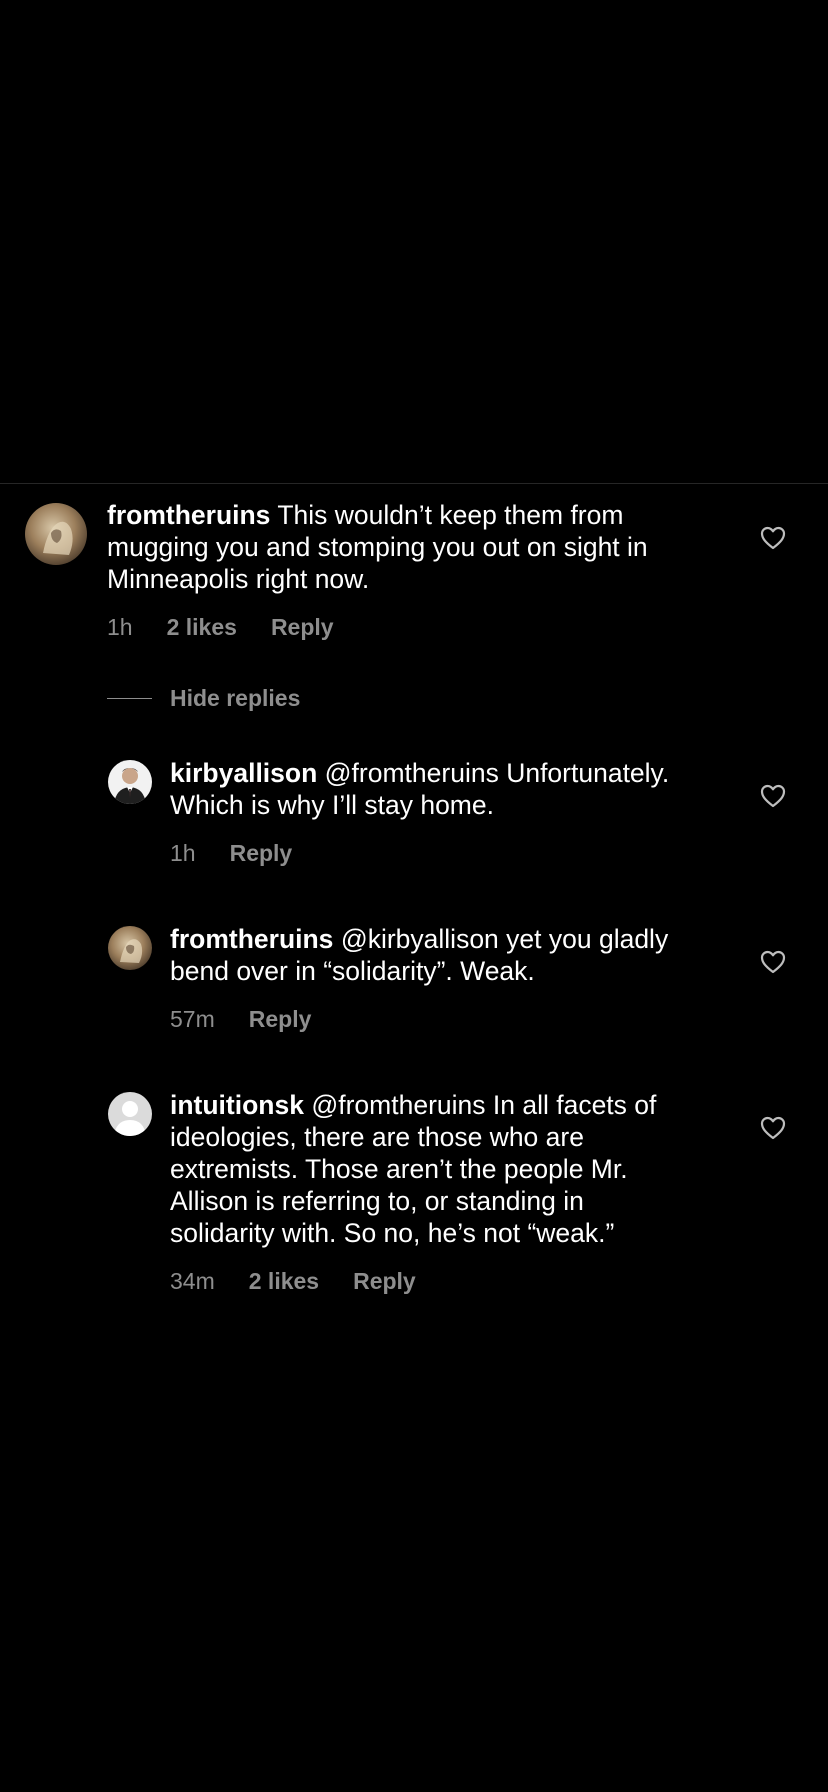  Describe the element at coordinates (120, 627) in the screenshot. I see `comment-time: 1h` at that location.